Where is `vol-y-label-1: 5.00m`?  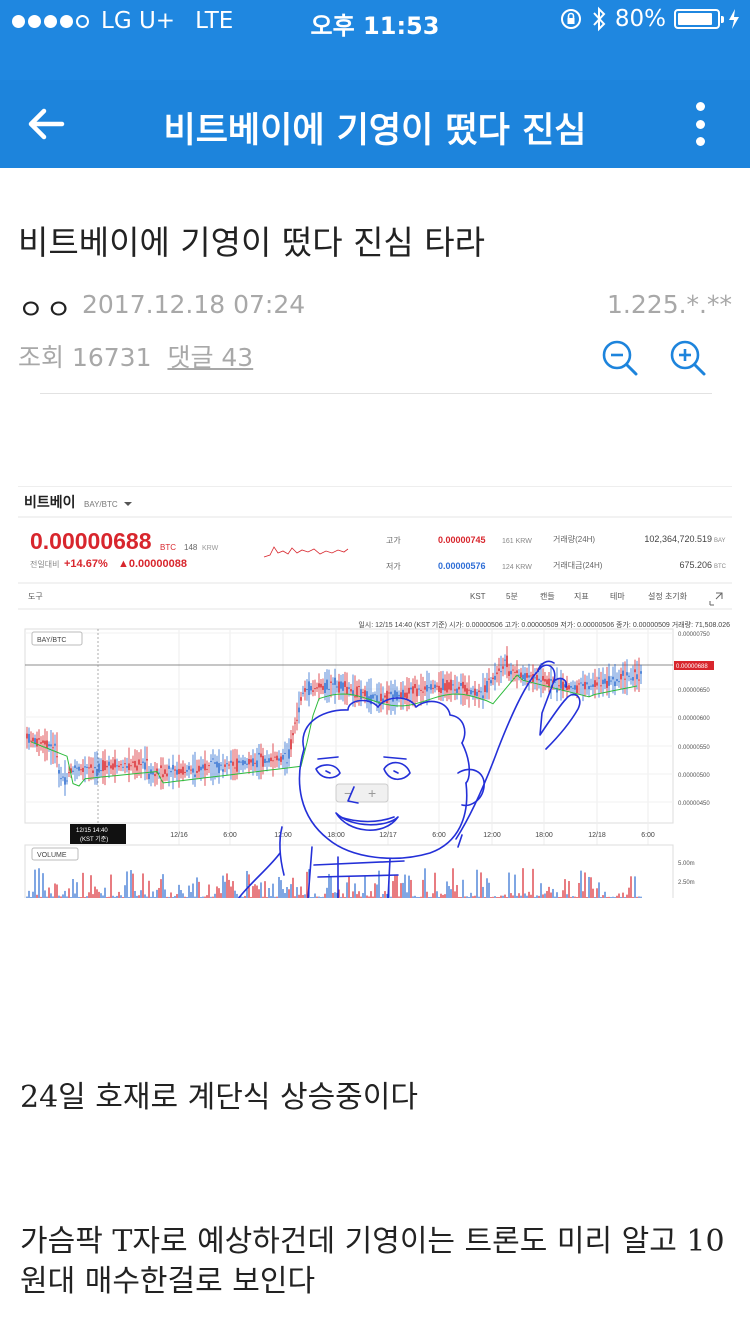
vol-y-label-1: 5.00m is located at coordinates (686, 864).